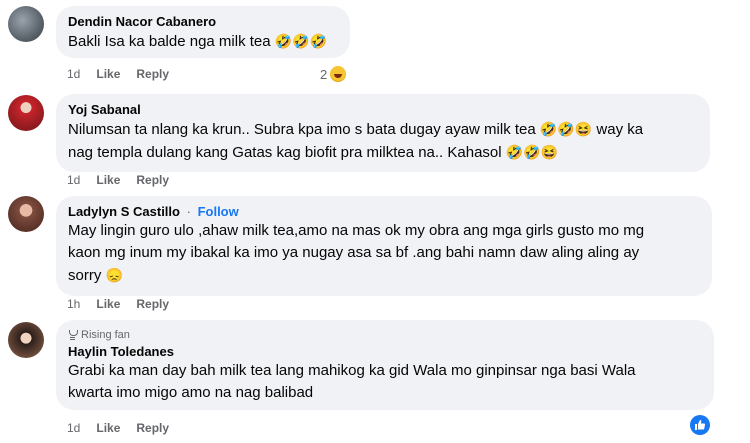 This screenshot has height=443, width=750. I want to click on commenter-name: Ladylyn S Castillo, so click(124, 211).